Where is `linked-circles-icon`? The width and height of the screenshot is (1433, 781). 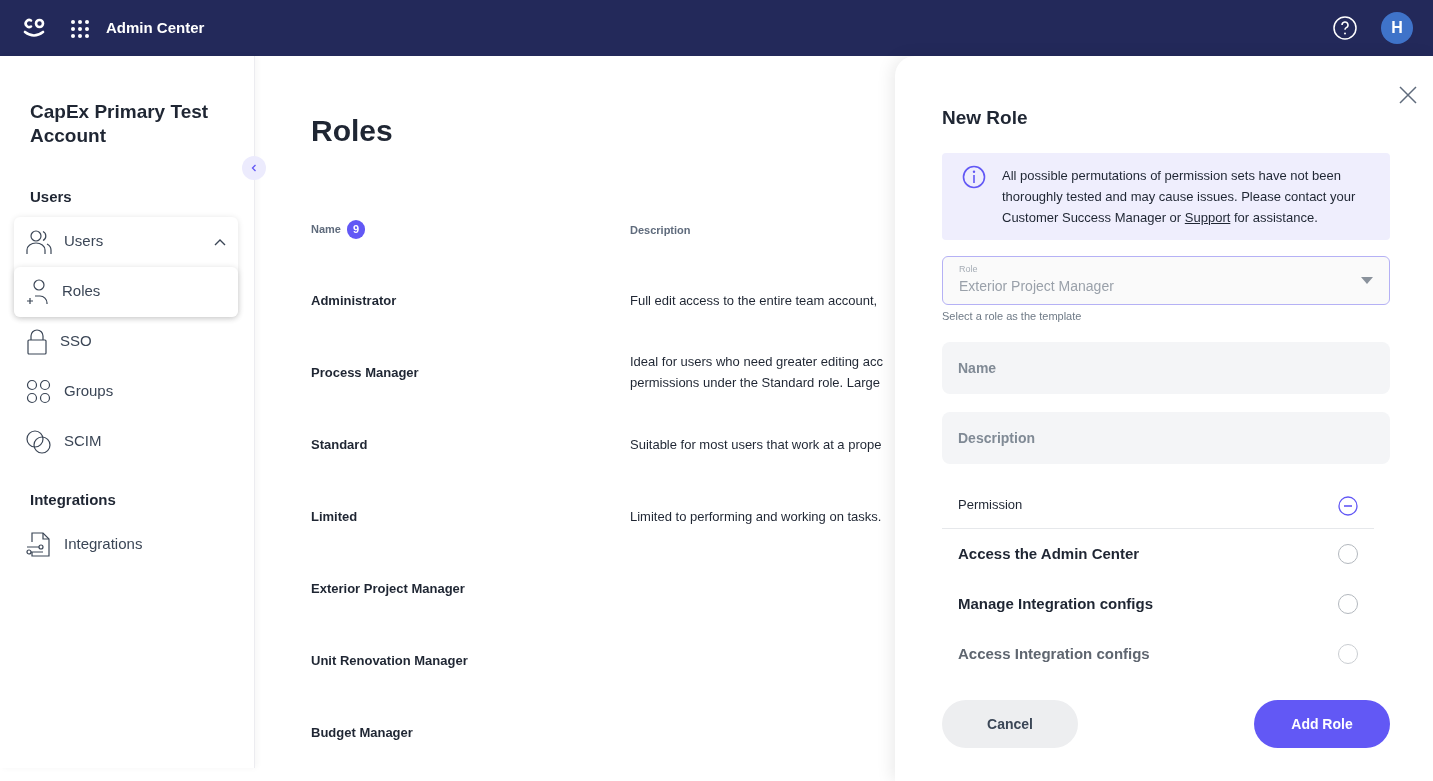
linked-circles-icon is located at coordinates (39, 441).